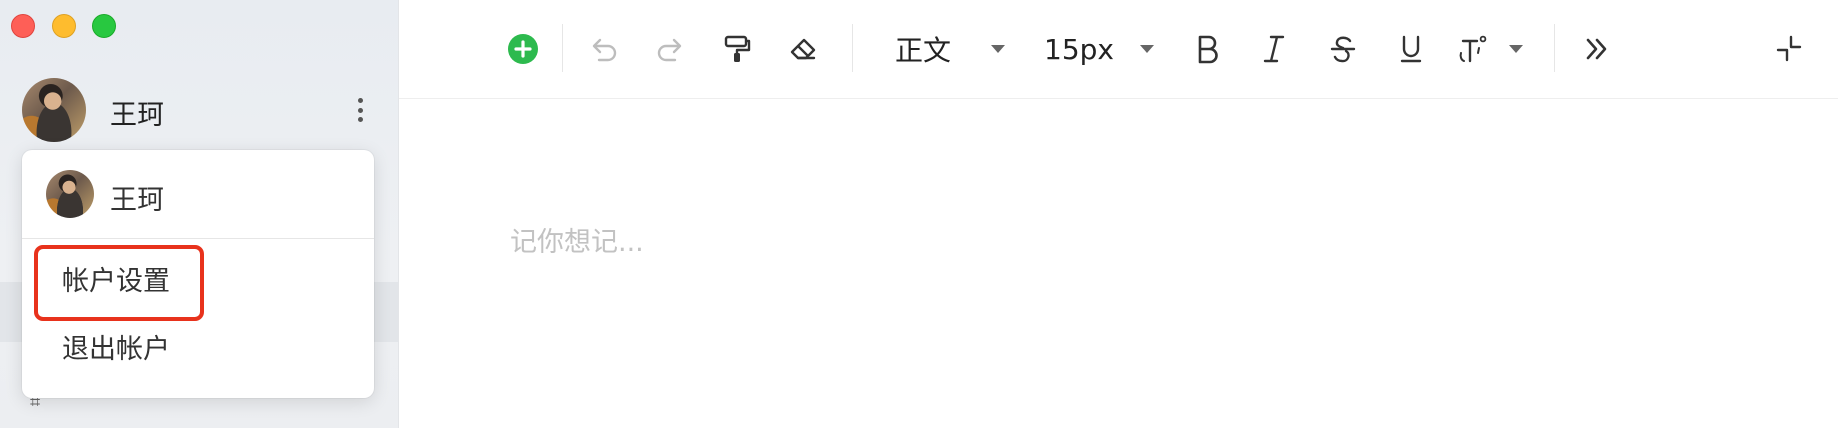 This screenshot has width=1838, height=428. I want to click on paragraph-style-value: 正文, so click(923, 50).